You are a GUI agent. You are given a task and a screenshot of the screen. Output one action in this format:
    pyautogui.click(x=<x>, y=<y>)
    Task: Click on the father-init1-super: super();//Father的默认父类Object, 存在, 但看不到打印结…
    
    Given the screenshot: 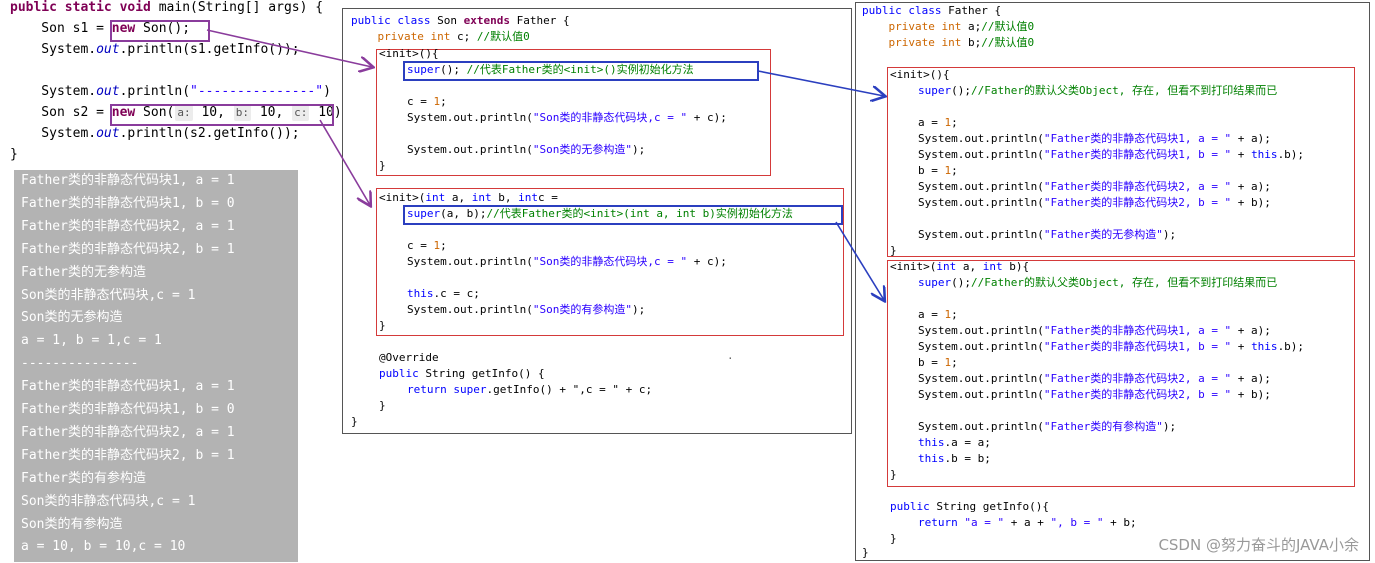 What is the action you would take?
    pyautogui.click(x=1098, y=90)
    